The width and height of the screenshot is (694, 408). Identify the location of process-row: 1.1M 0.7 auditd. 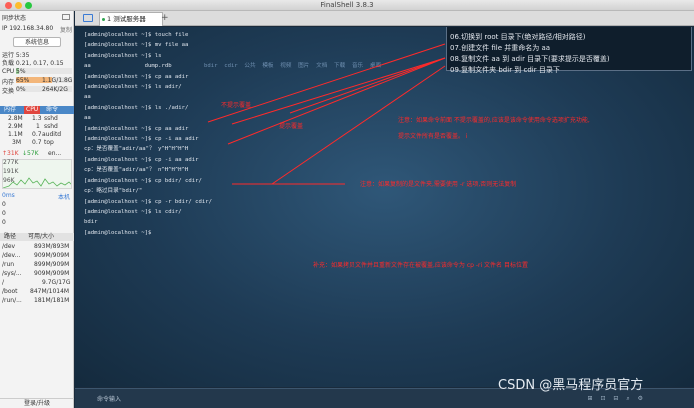
(37, 135).